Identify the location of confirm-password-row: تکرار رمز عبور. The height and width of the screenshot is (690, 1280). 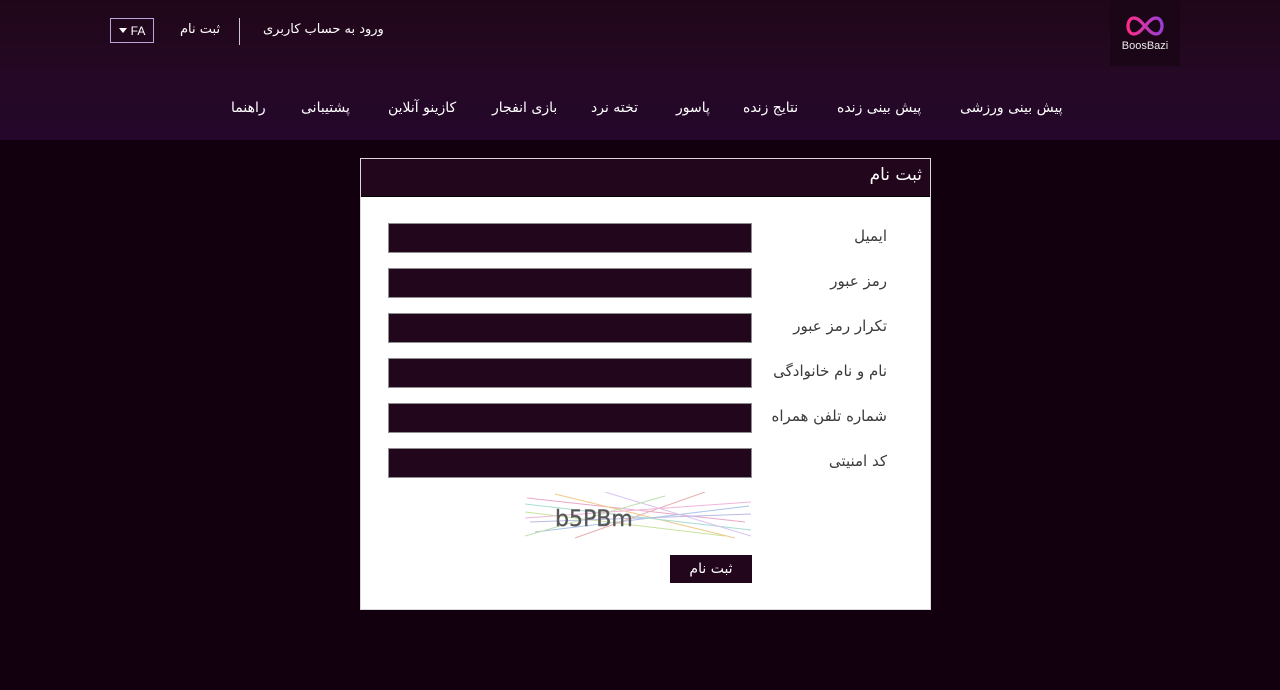
(646, 328).